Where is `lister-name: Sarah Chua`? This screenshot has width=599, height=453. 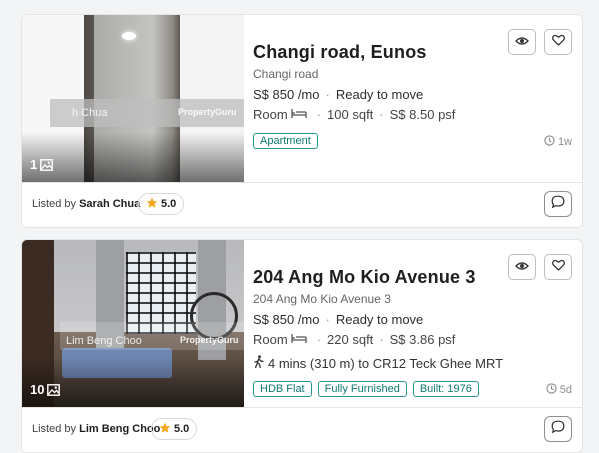
lister-name: Sarah Chua is located at coordinates (109, 204).